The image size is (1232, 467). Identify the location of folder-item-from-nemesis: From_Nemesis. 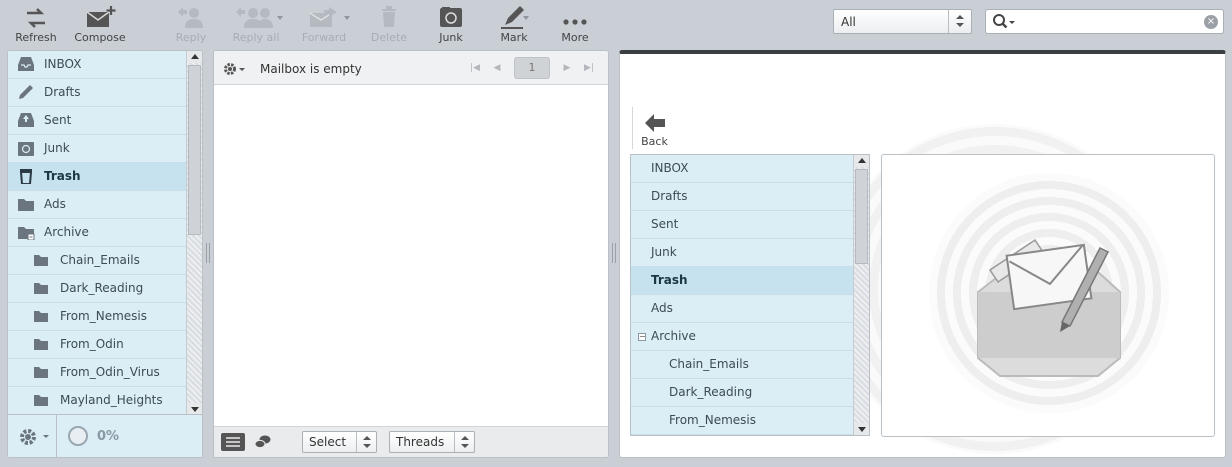
(97, 317).